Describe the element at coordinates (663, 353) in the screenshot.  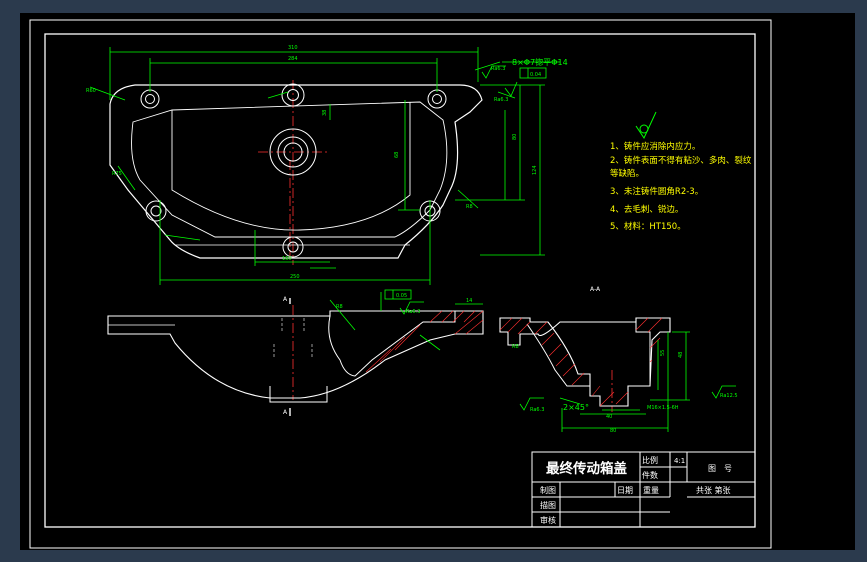
I see `dim-section-height-b: 55` at that location.